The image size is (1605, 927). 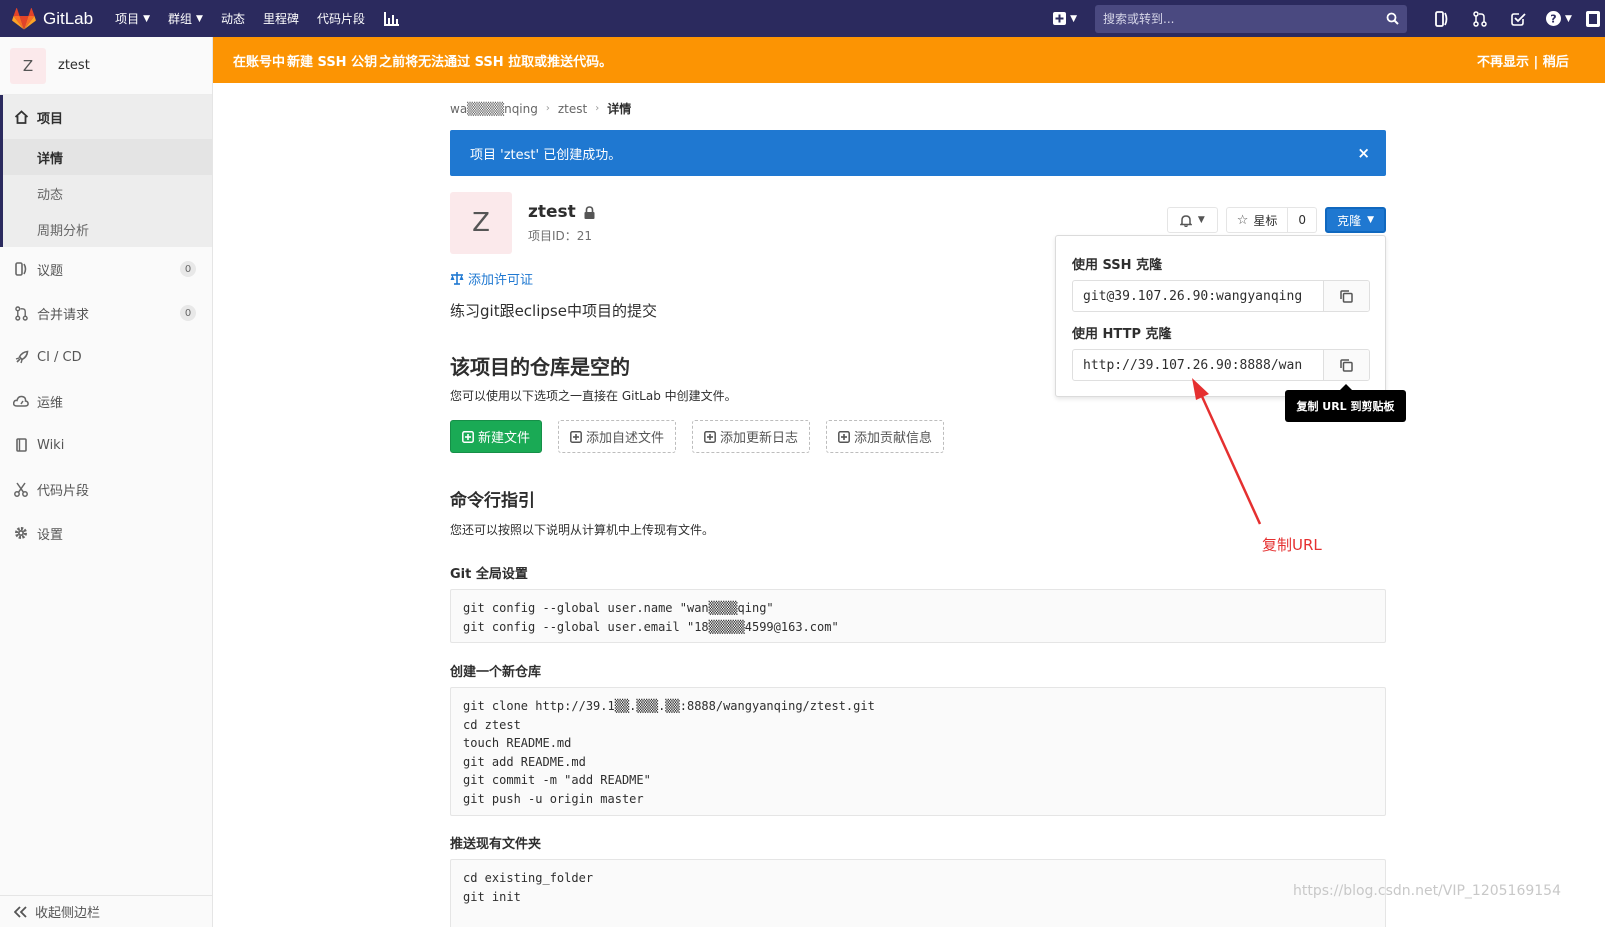 What do you see at coordinates (106, 489) in the screenshot?
I see `sidebar-item-snippets: 代码片段` at bounding box center [106, 489].